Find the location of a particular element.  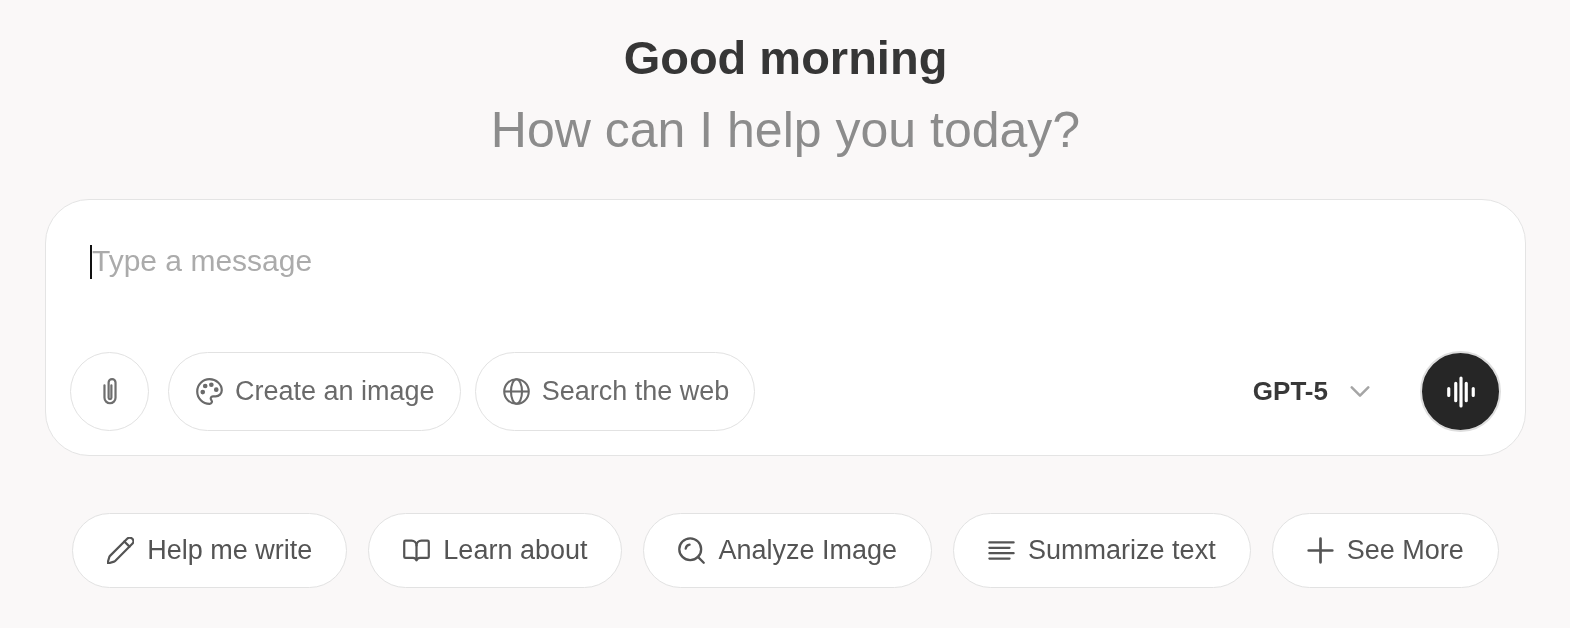

palette-icon is located at coordinates (209, 391).